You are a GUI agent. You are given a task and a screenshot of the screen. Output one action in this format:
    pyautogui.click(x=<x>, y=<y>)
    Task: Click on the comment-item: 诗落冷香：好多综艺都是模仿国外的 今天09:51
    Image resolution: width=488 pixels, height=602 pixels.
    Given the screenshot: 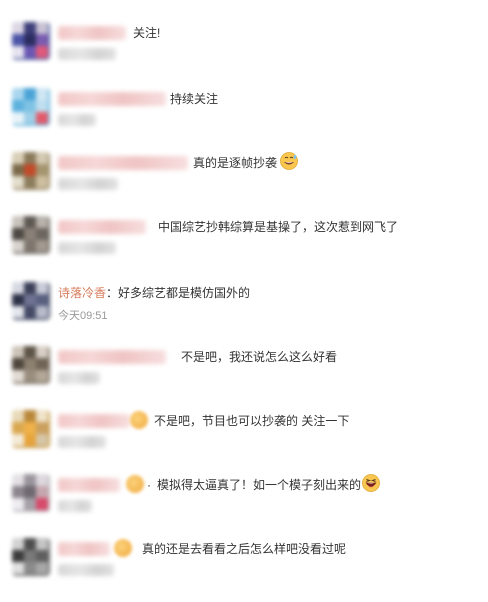 What is the action you would take?
    pyautogui.click(x=244, y=314)
    